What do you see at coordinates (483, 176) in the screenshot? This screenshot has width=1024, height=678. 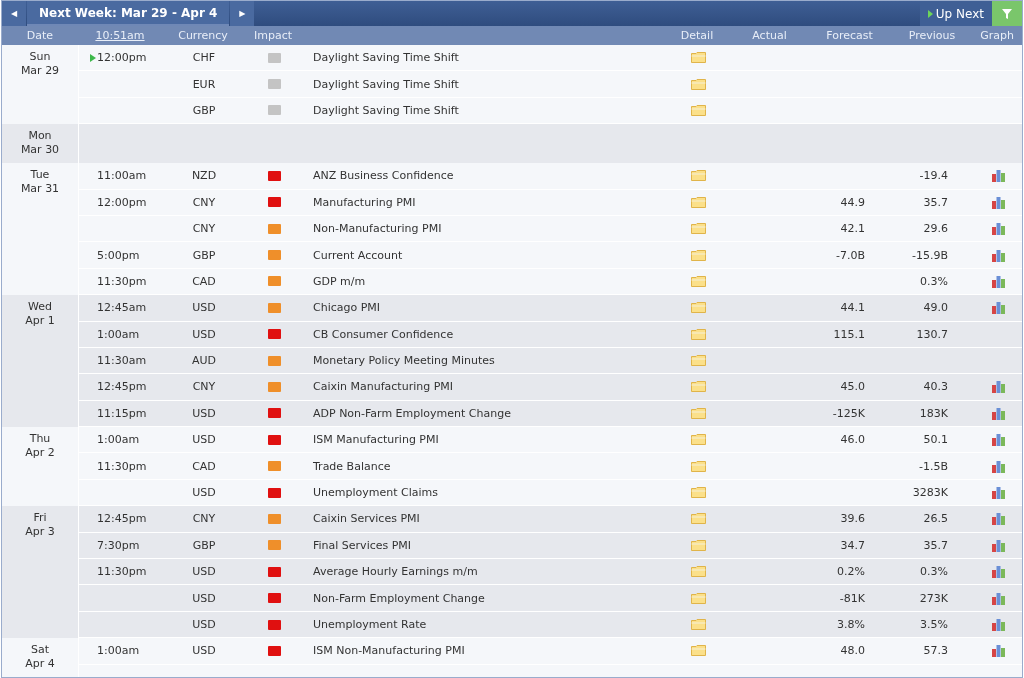 I see `event-title: ANZ Business Confidence` at bounding box center [483, 176].